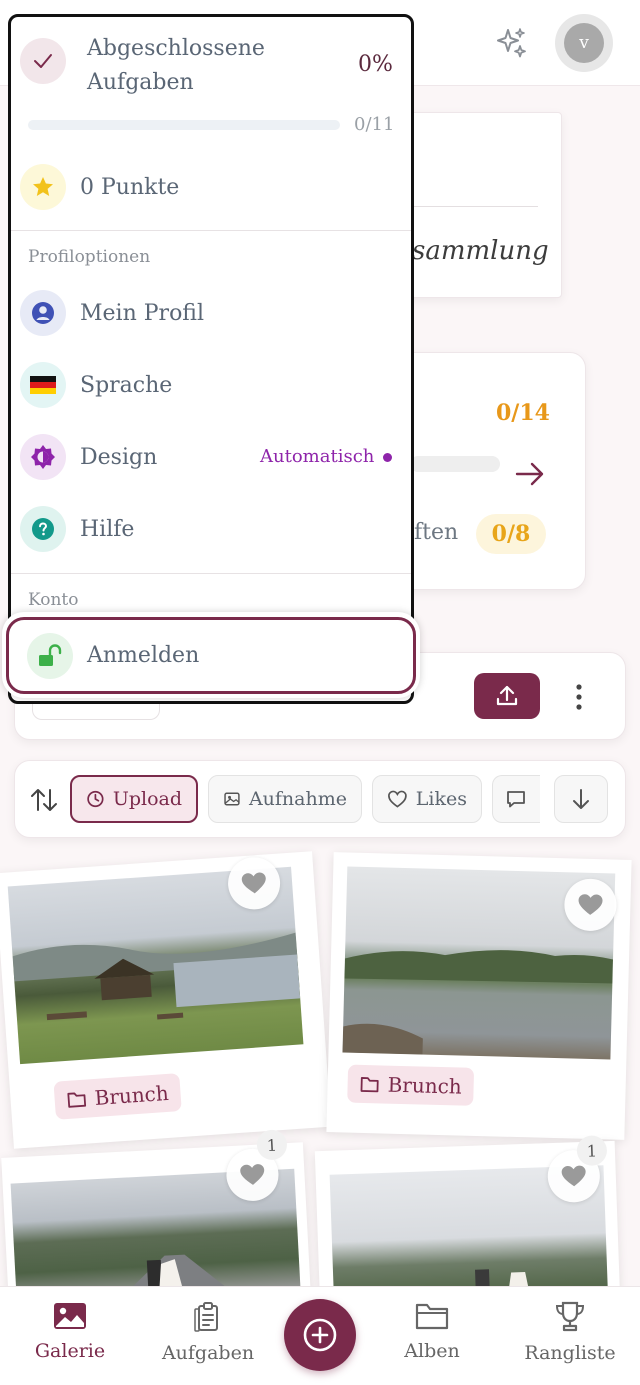 The image size is (640, 1385). Describe the element at coordinates (317, 456) in the screenshot. I see `design-value: Automatisch` at that location.